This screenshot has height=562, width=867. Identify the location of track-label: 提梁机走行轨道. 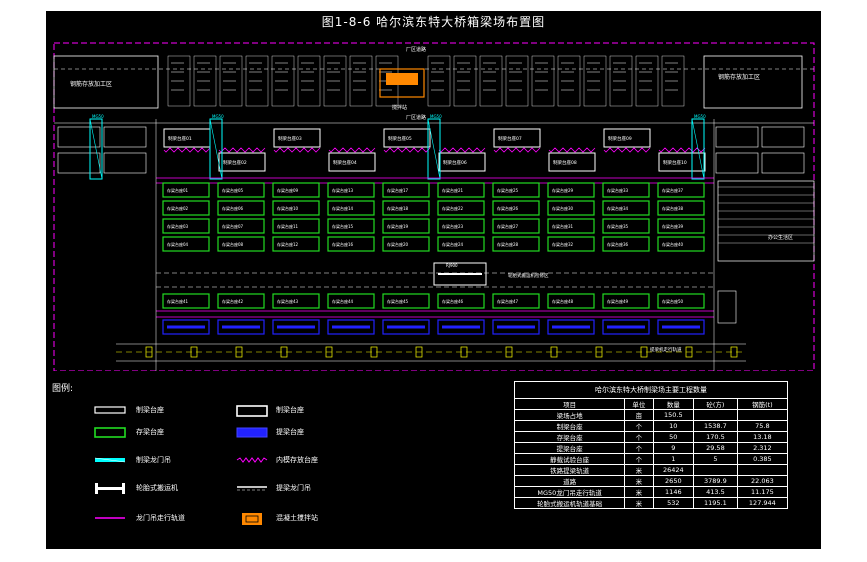
(666, 349).